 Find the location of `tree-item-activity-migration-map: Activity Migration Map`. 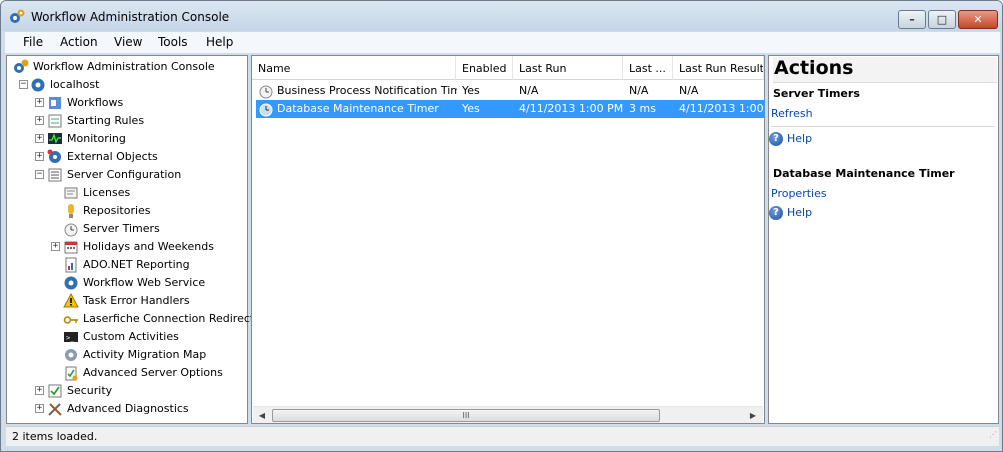

tree-item-activity-migration-map: Activity Migration Map is located at coordinates (127, 355).